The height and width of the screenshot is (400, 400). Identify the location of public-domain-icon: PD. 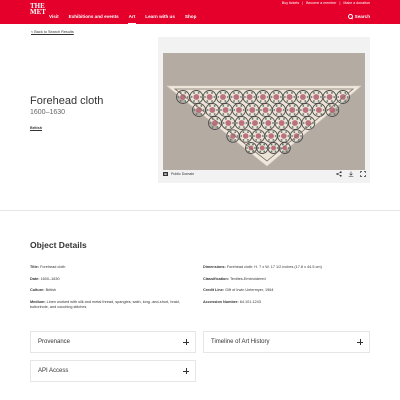
(165, 174).